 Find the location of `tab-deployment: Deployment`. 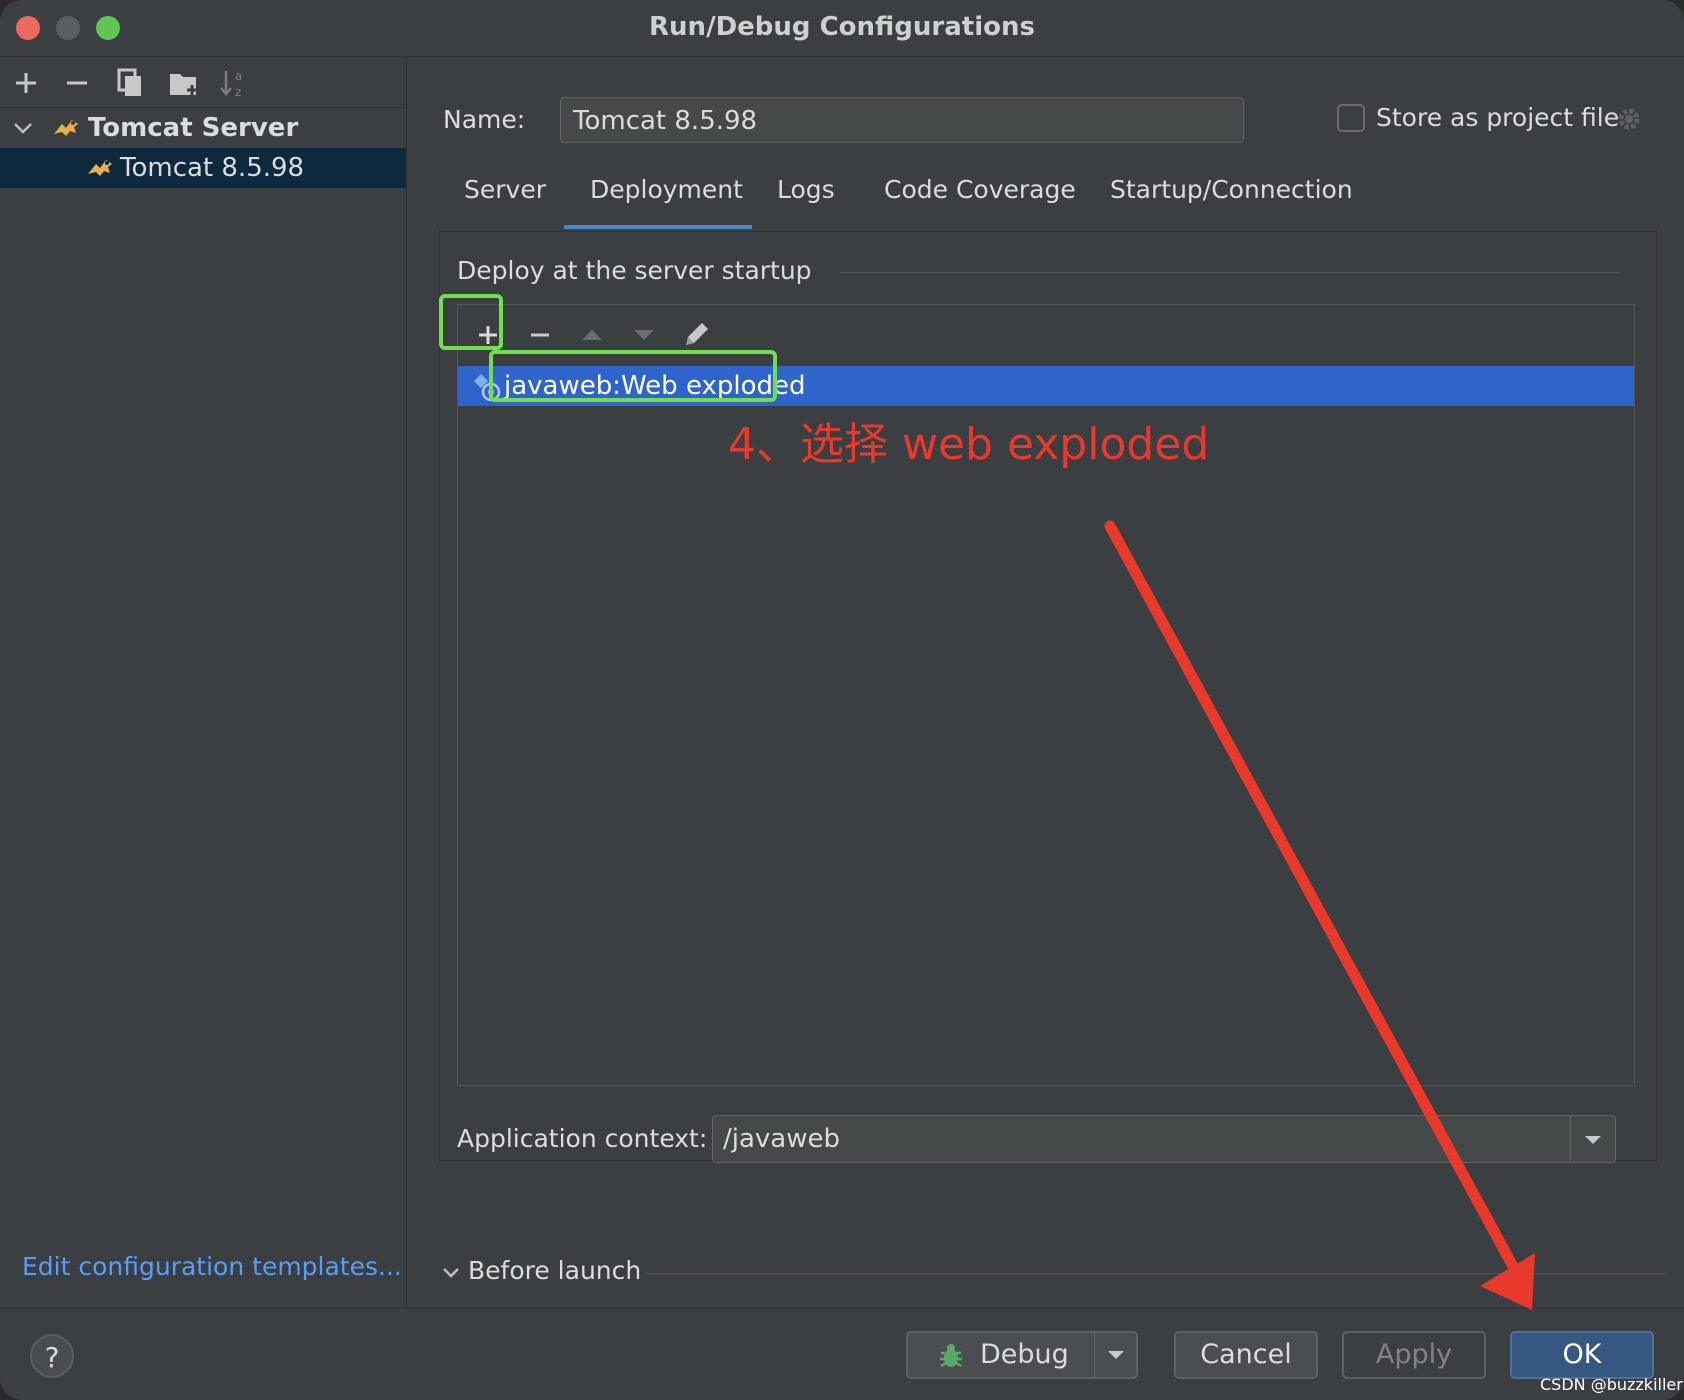

tab-deployment: Deployment is located at coordinates (666, 189).